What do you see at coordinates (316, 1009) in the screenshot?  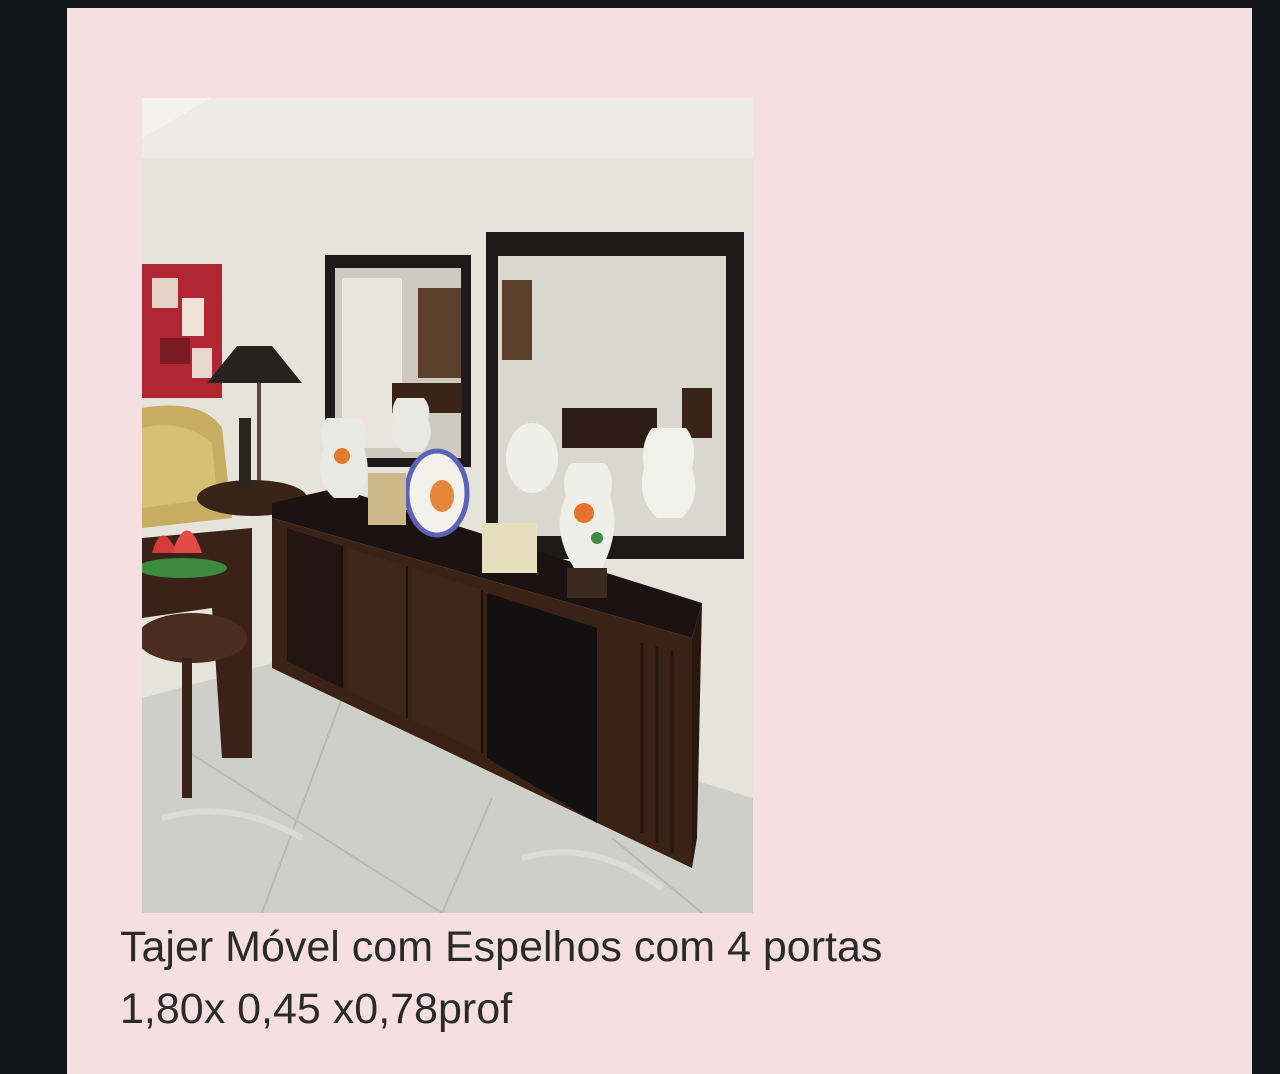 I see `item-dimensions: 1,80x 0,45 x0,78prof` at bounding box center [316, 1009].